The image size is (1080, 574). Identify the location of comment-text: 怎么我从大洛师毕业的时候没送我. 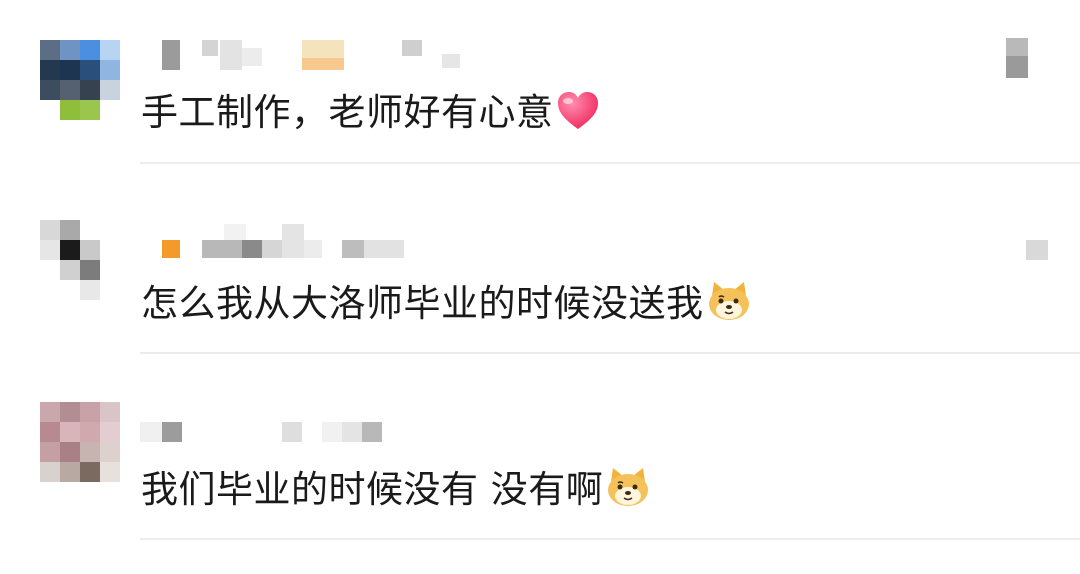
(446, 306).